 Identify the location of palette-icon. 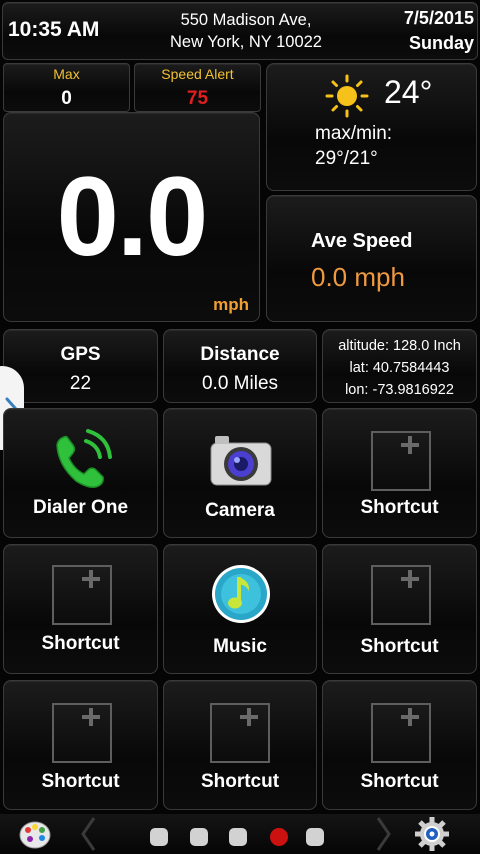
(35, 835).